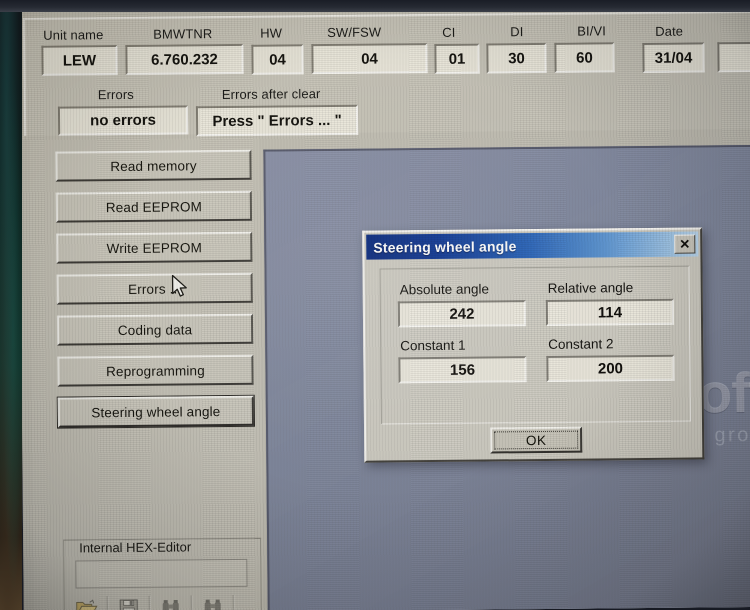 Image resolution: width=750 pixels, height=610 pixels. I want to click on errors-value-field: no errors, so click(123, 120).